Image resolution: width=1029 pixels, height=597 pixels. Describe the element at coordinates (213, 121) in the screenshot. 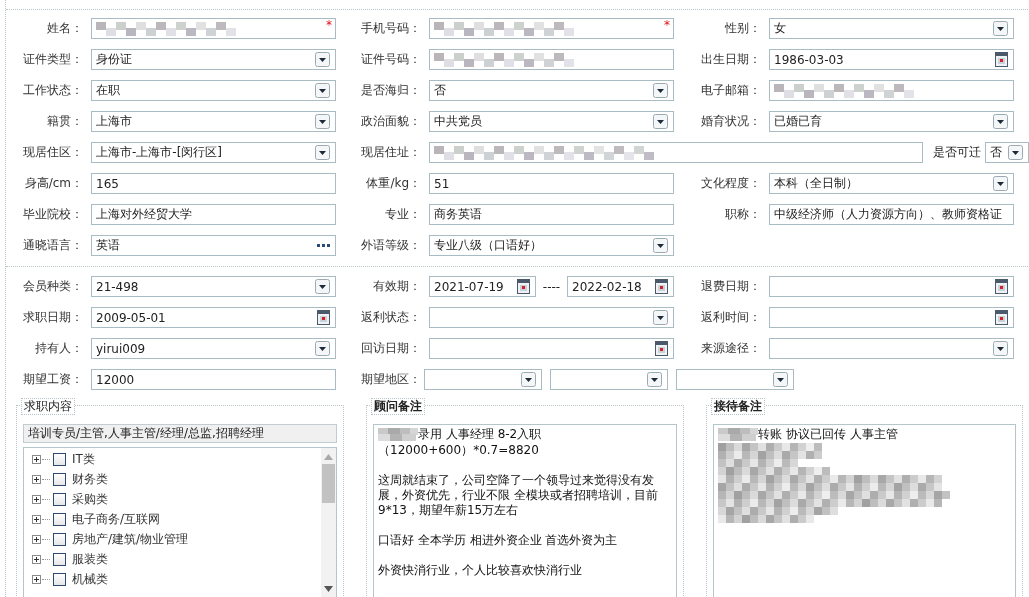

I see `dropdown-field: 上海市` at that location.